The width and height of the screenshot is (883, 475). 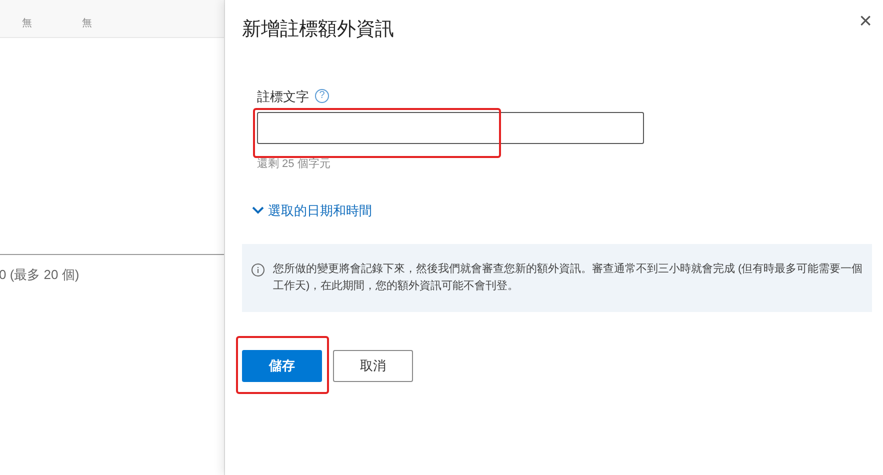 I want to click on helper-text: 還剩 25 個字元, so click(x=293, y=164).